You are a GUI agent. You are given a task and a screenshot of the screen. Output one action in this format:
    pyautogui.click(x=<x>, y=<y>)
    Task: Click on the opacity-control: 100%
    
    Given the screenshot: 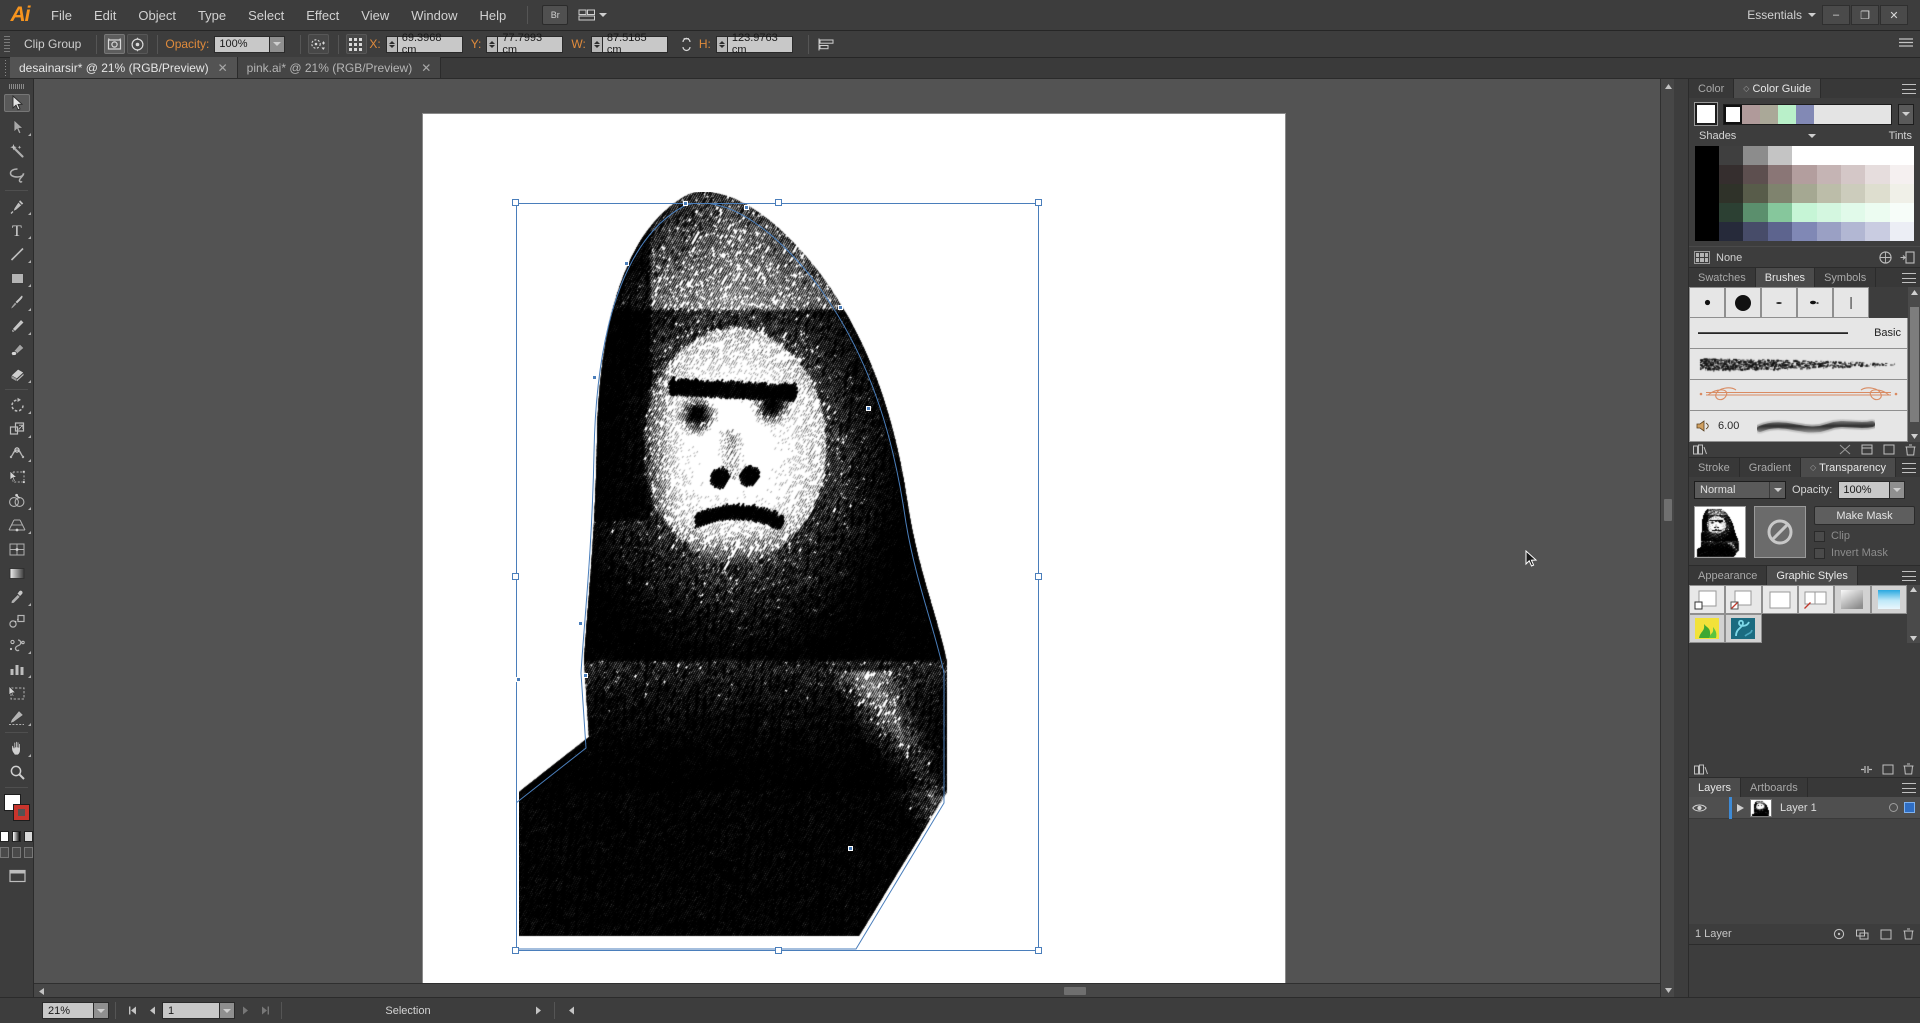 What is the action you would take?
    pyautogui.click(x=1872, y=490)
    